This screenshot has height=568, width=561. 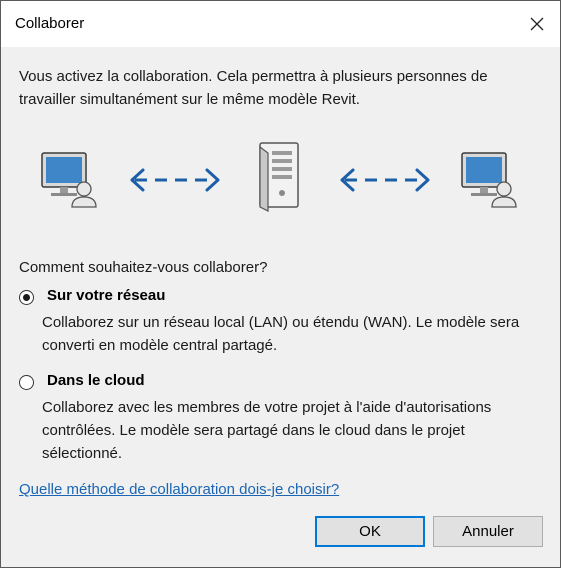 I want to click on close-icon, so click(x=537, y=24).